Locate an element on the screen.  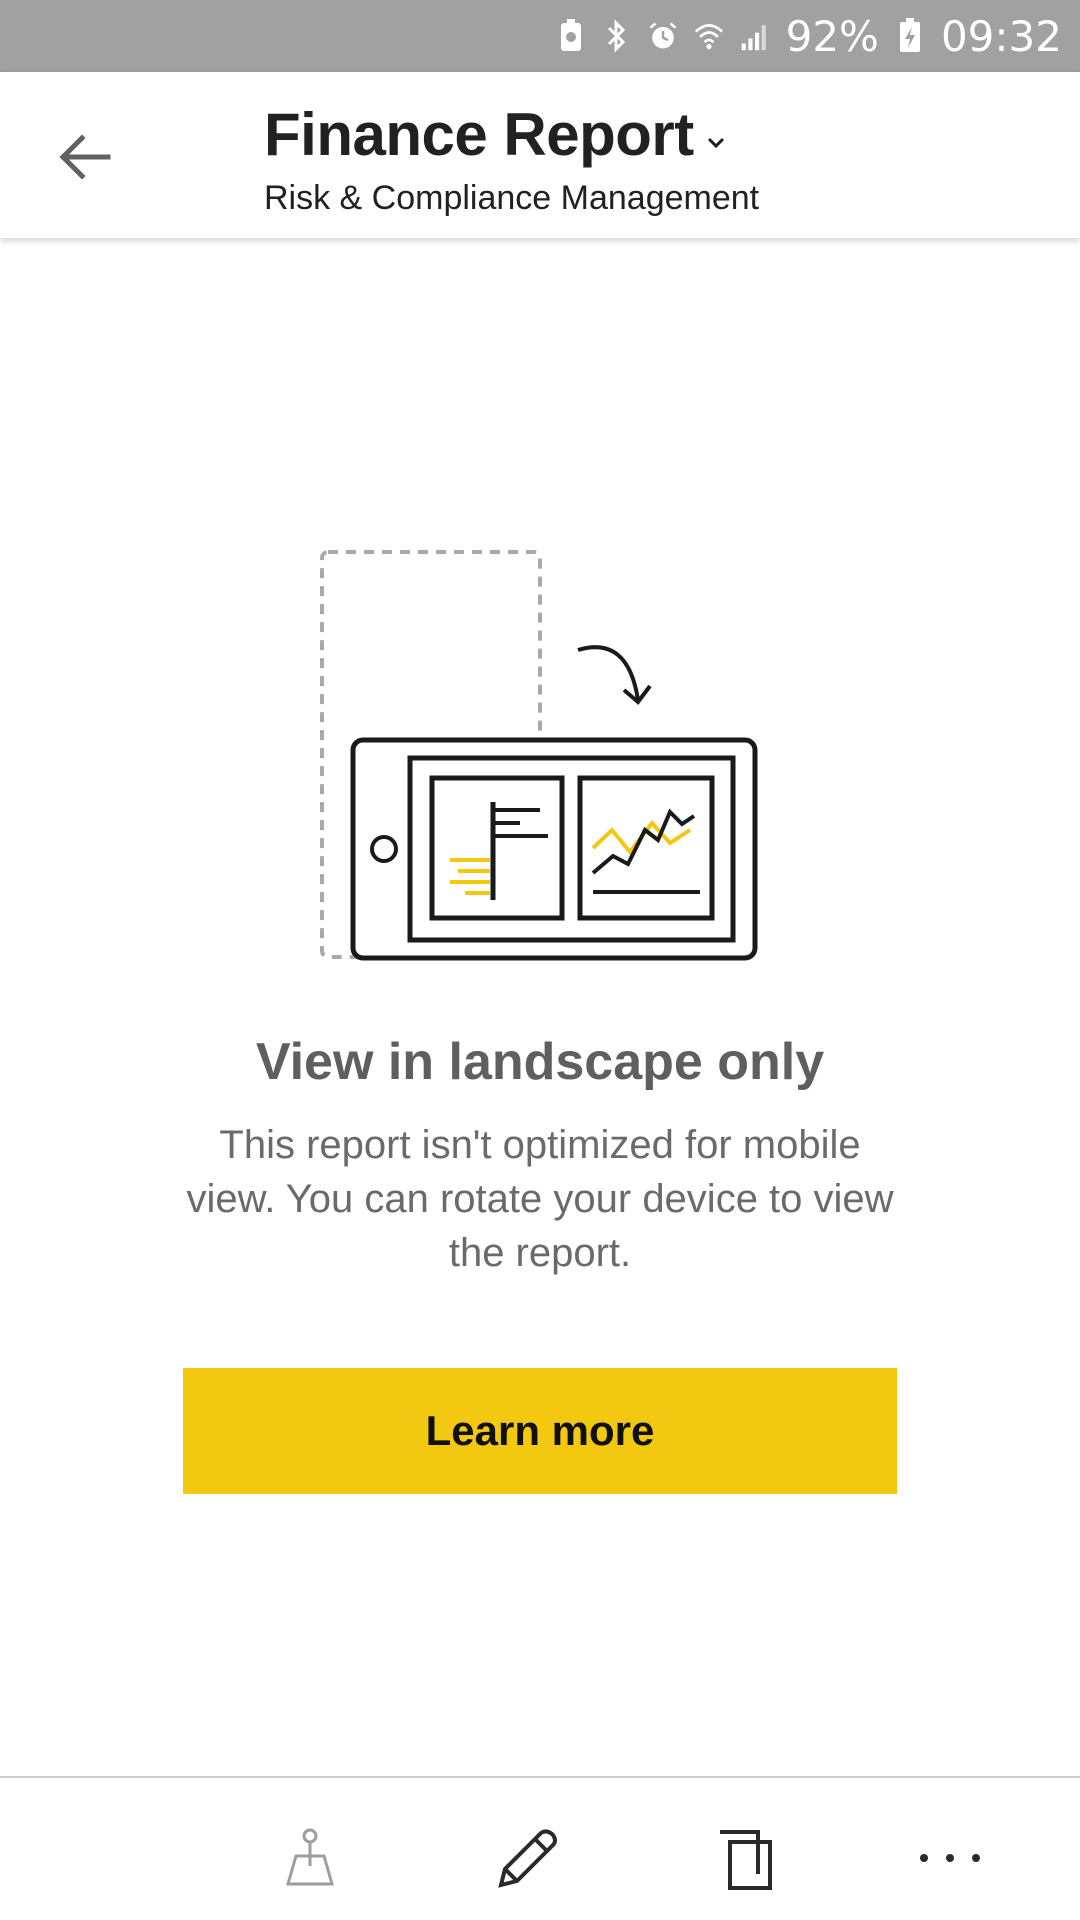
map-pin-icon is located at coordinates (310, 1857).